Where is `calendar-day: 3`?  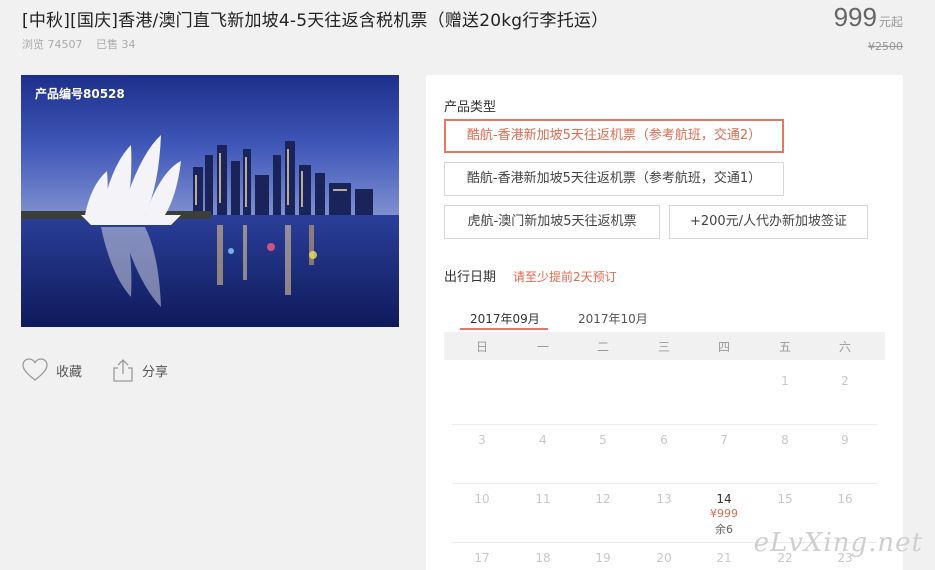
calendar-day: 3 is located at coordinates (482, 440).